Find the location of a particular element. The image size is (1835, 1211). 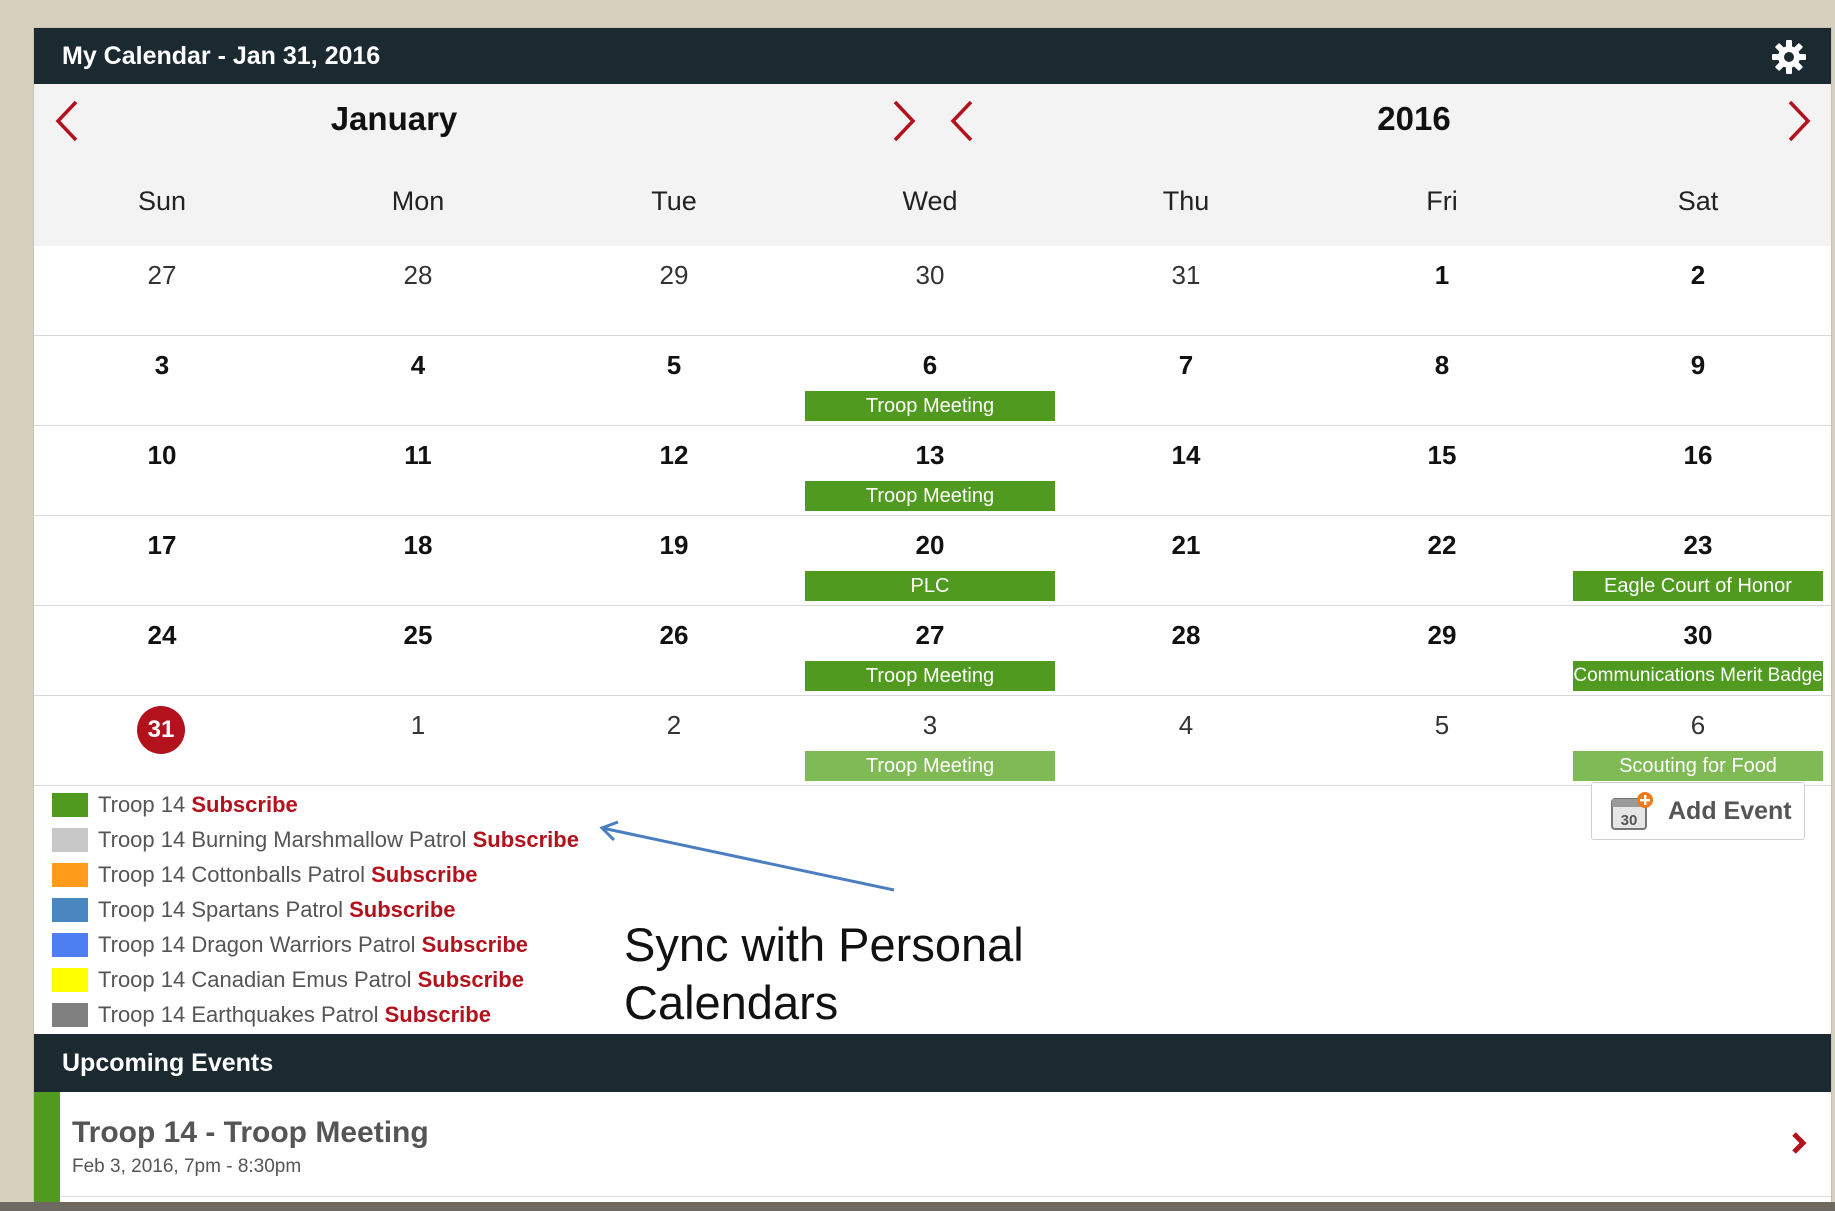

day-number: 10 is located at coordinates (162, 455).